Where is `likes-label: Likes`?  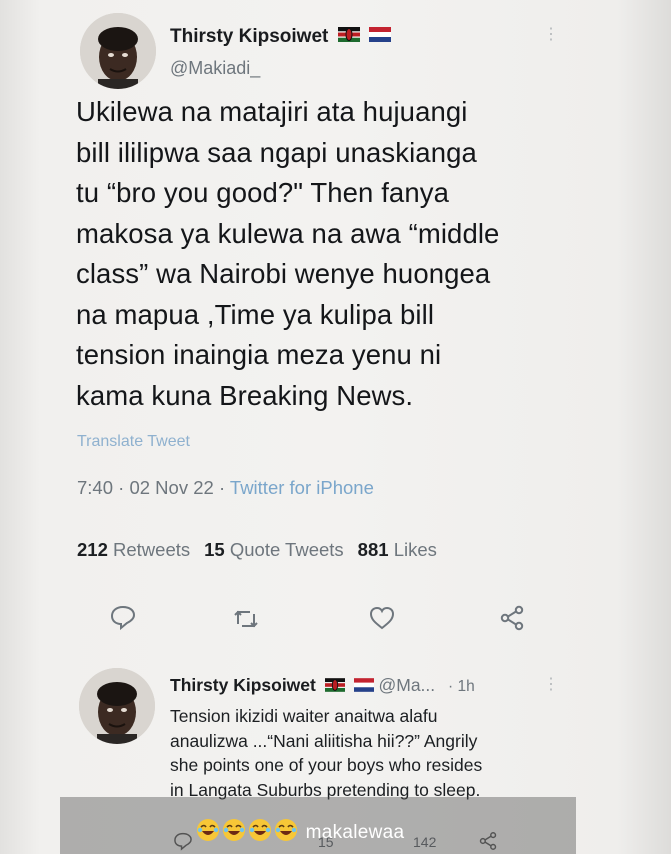 likes-label: Likes is located at coordinates (415, 549).